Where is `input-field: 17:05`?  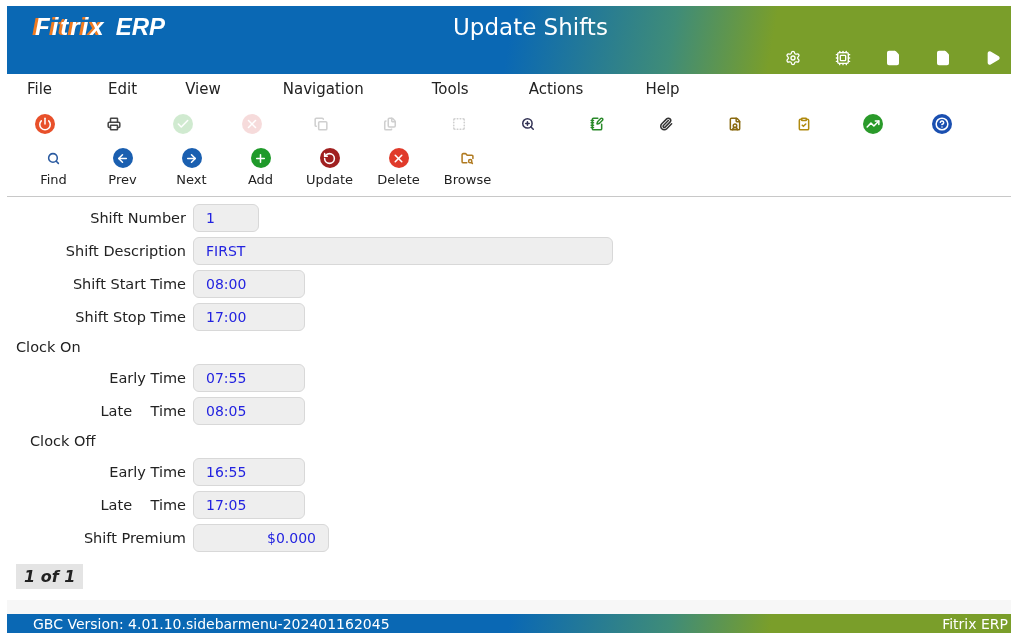
input-field: 17:05 is located at coordinates (249, 504).